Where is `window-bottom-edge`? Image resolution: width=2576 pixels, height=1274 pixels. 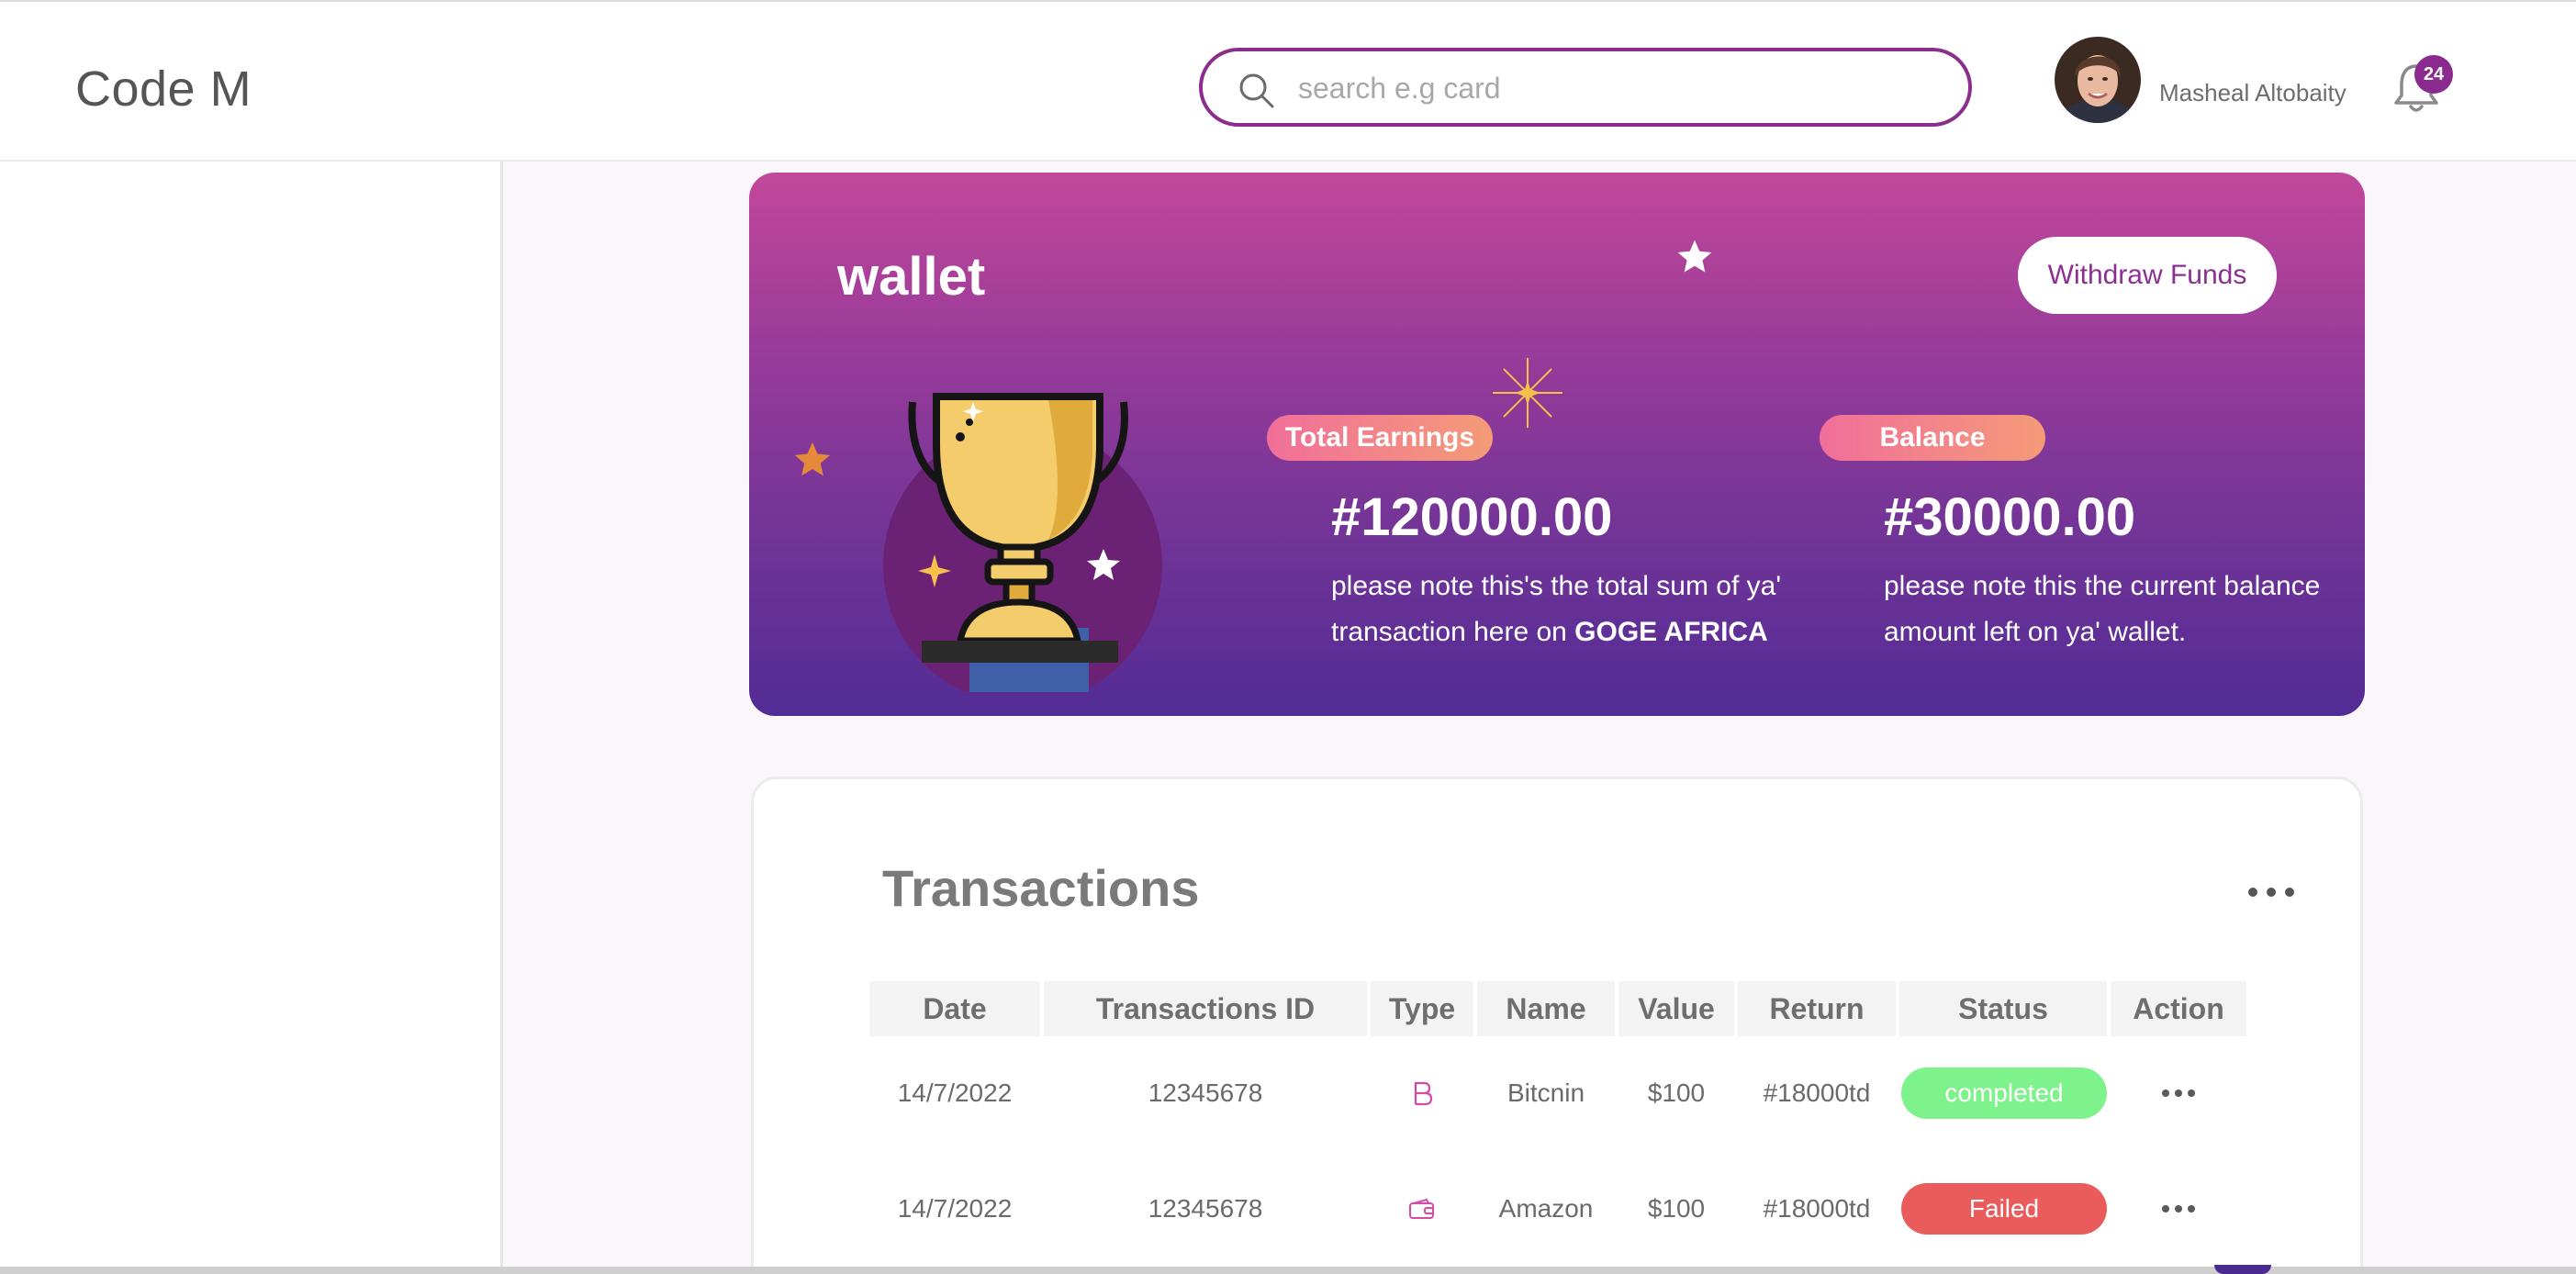
window-bottom-edge is located at coordinates (1288, 1270).